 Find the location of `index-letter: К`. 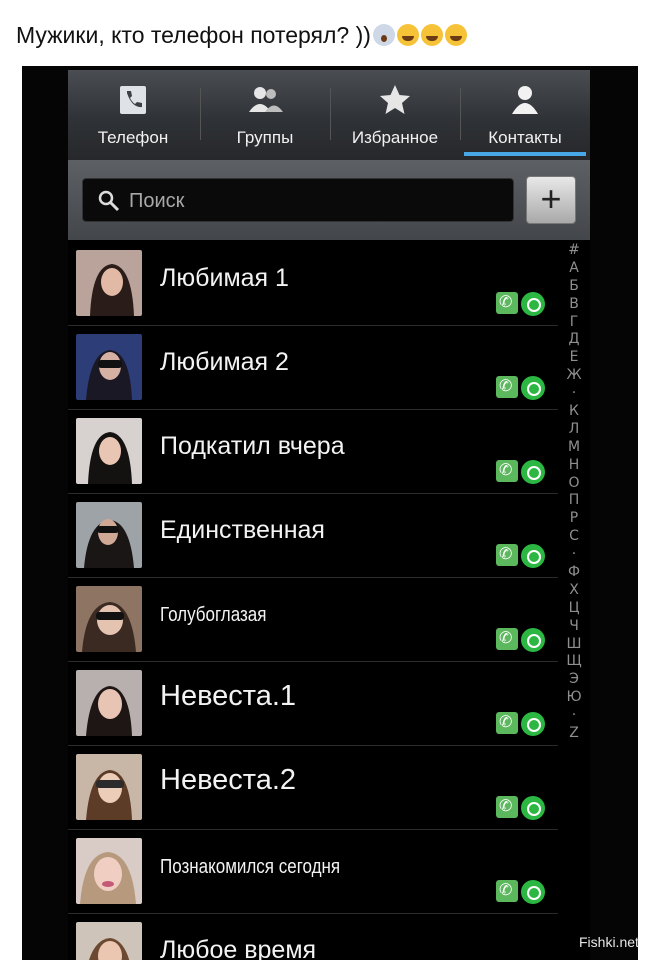

index-letter: К is located at coordinates (574, 412).